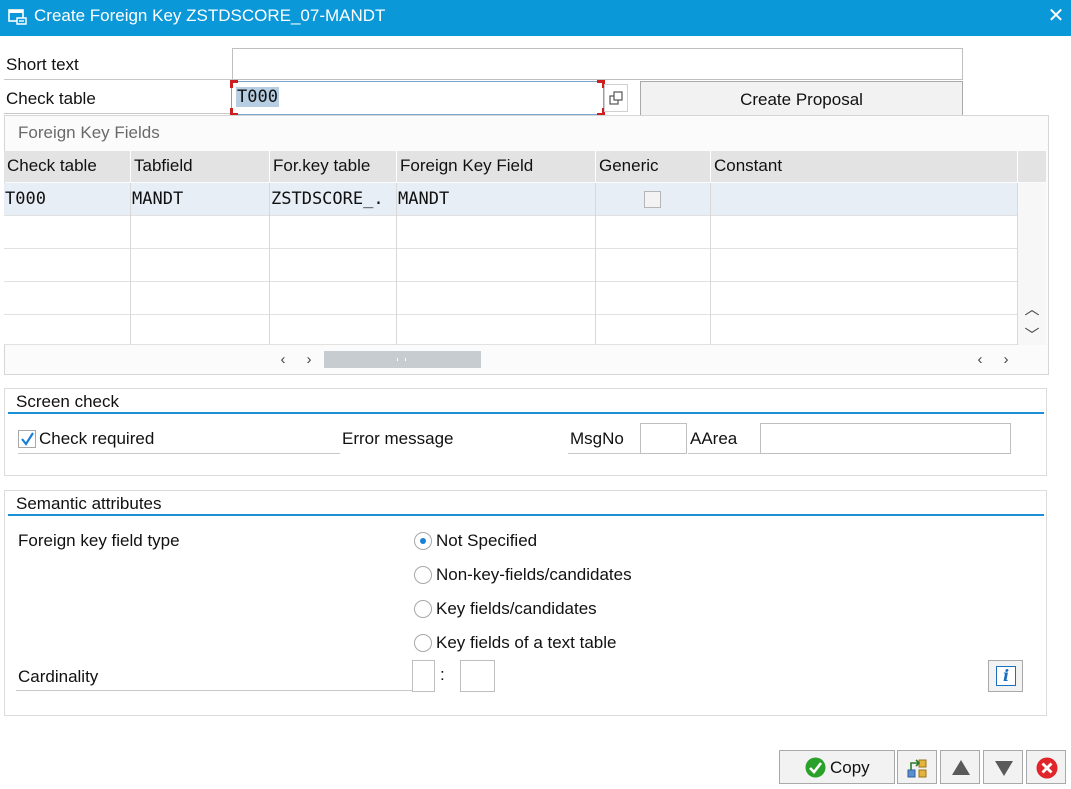 This screenshot has height=789, width=1071. Describe the element at coordinates (322, 199) in the screenshot. I see `cell-for-key-table-value: ZSTDSCORE_` at that location.